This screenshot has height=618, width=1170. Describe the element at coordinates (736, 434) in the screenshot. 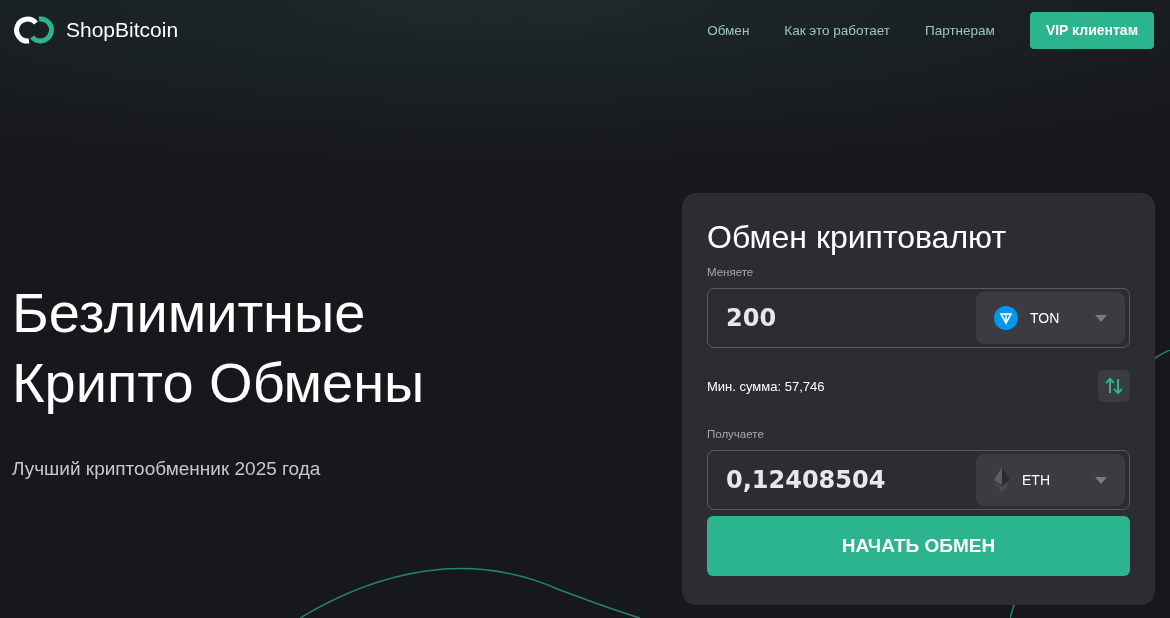

I see `field-label: Получаете` at that location.